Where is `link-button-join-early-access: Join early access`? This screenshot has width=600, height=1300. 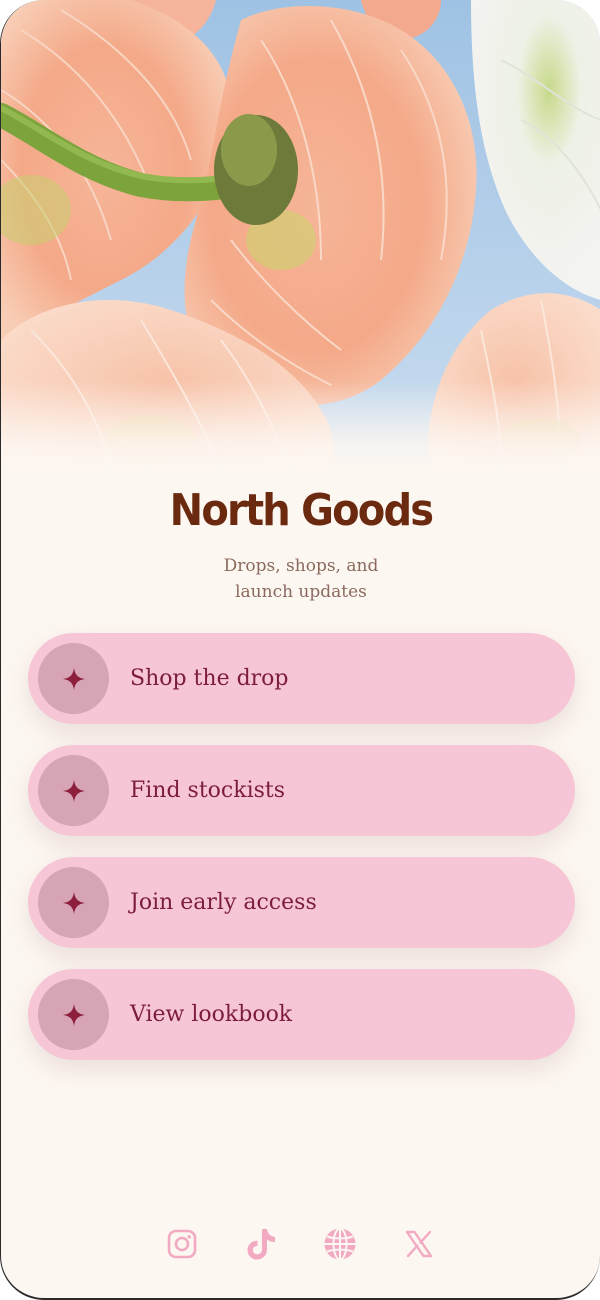 link-button-join-early-access: Join early access is located at coordinates (301, 902).